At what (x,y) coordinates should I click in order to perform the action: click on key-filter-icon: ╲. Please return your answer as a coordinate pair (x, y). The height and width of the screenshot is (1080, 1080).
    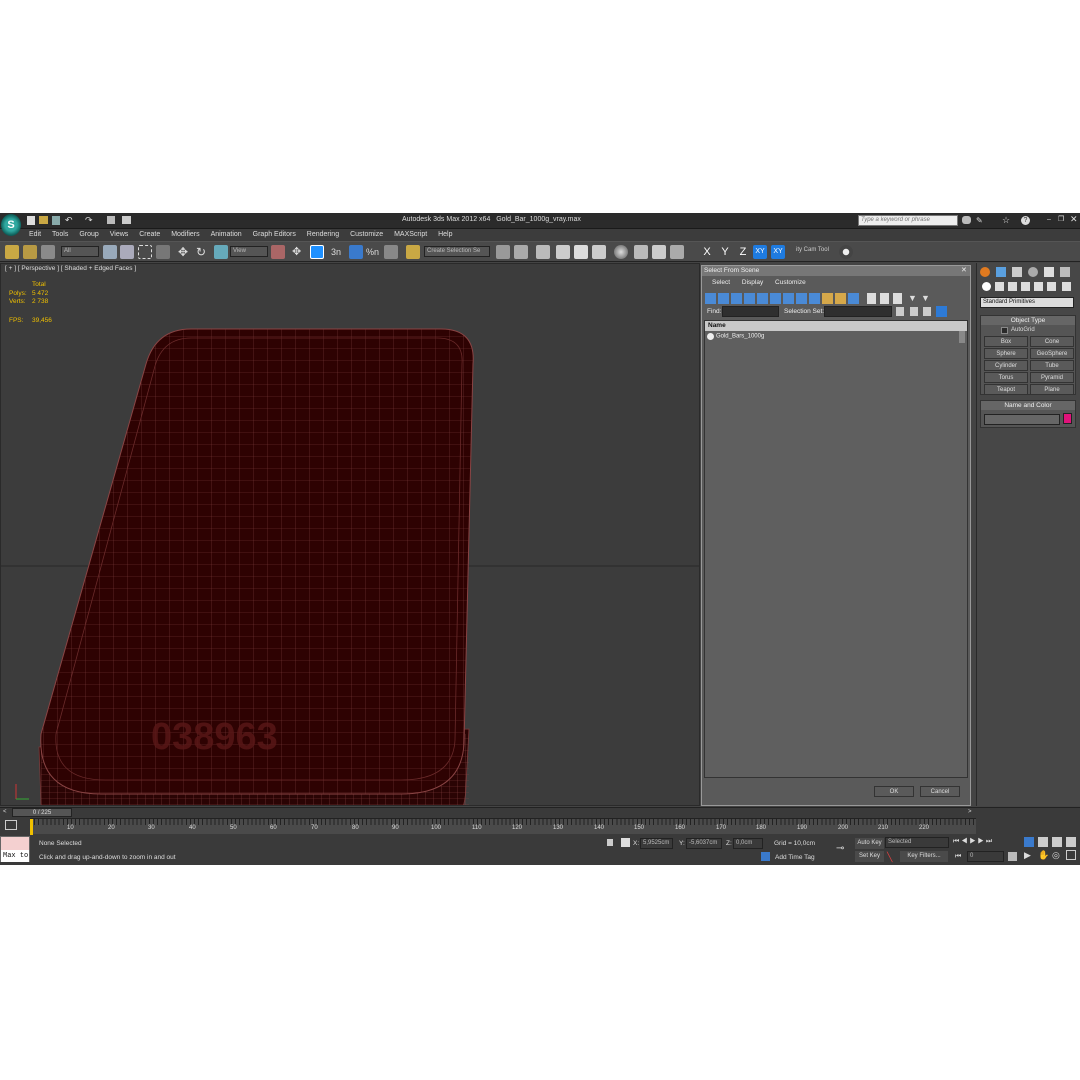
    Looking at the image, I should click on (889, 857).